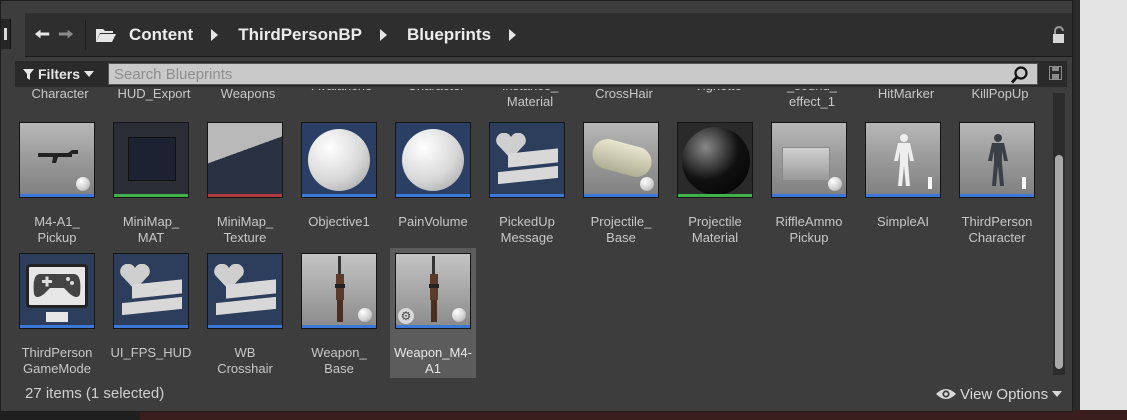 The width and height of the screenshot is (1127, 420). Describe the element at coordinates (339, 222) in the screenshot. I see `asset-label: Objective1` at that location.